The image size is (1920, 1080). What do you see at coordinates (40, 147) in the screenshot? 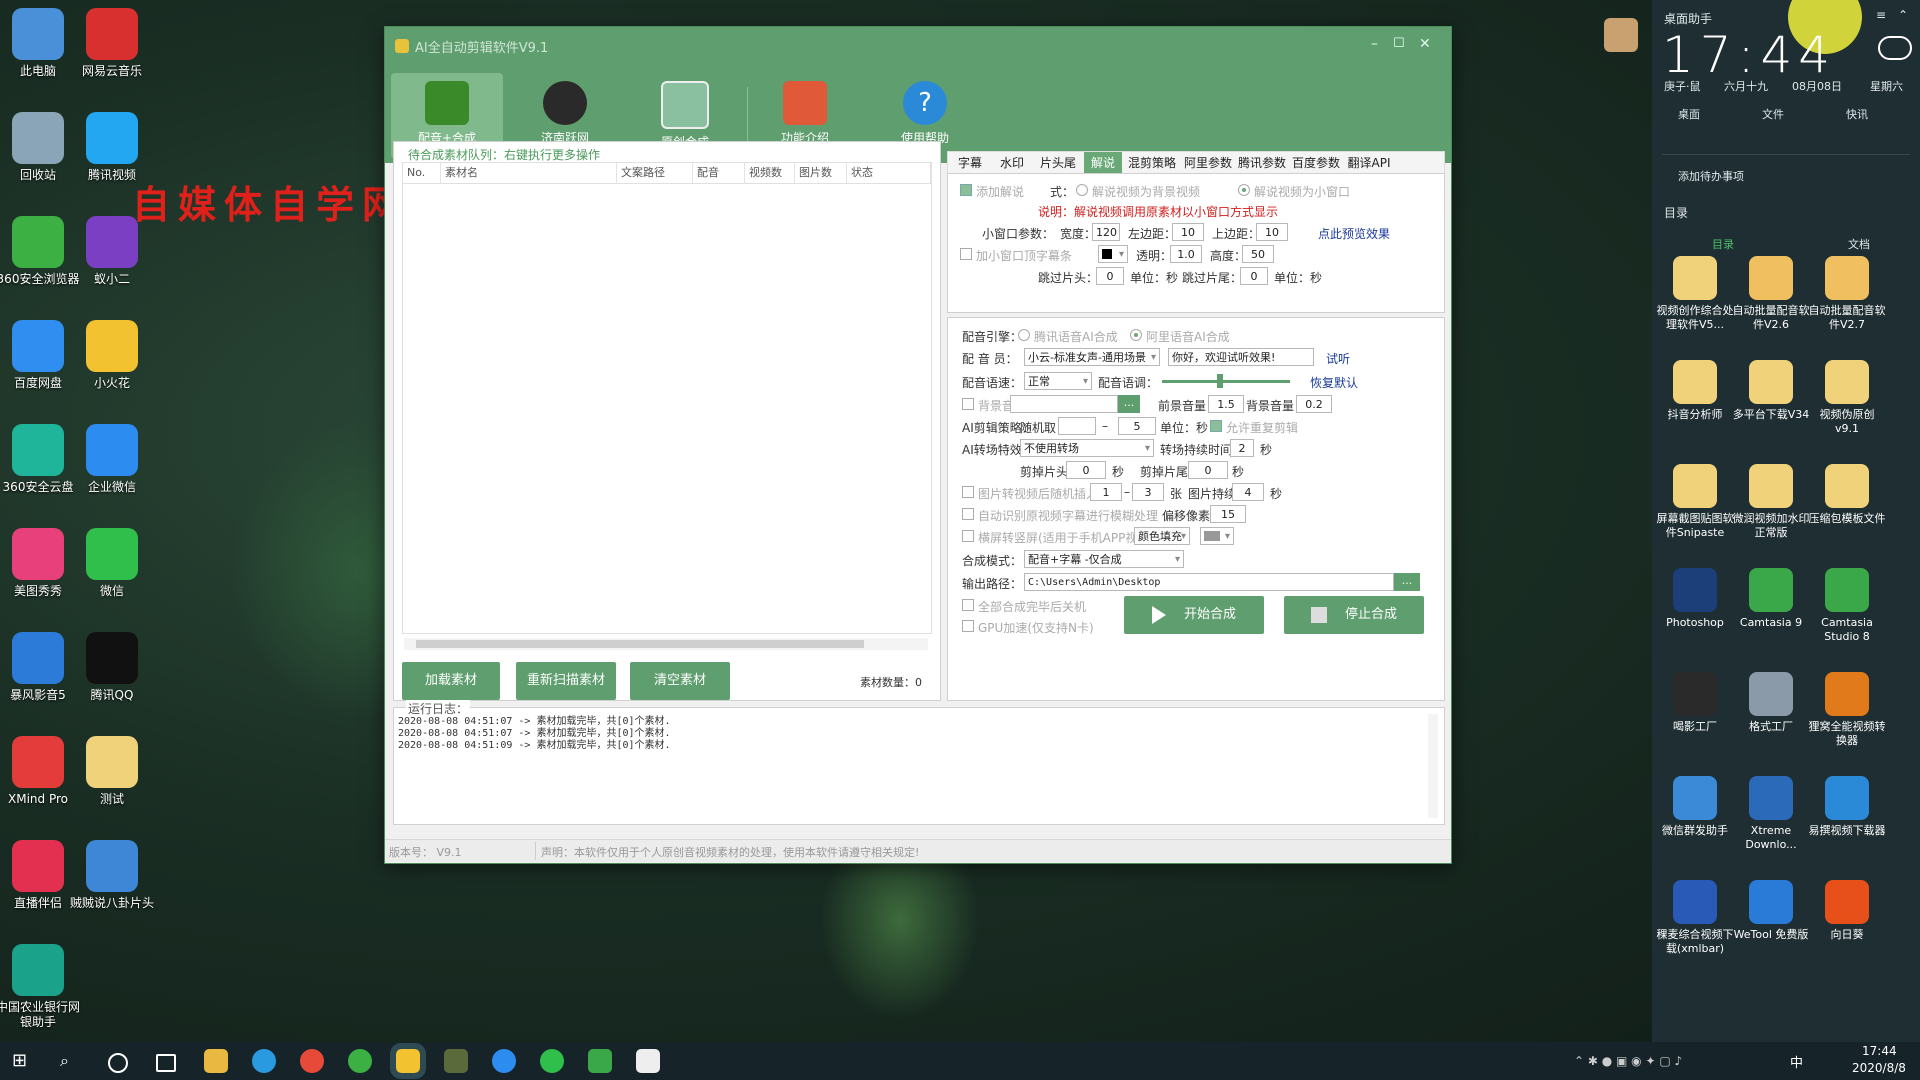
I see `desktop-icon-left-1: 回收站` at bounding box center [40, 147].